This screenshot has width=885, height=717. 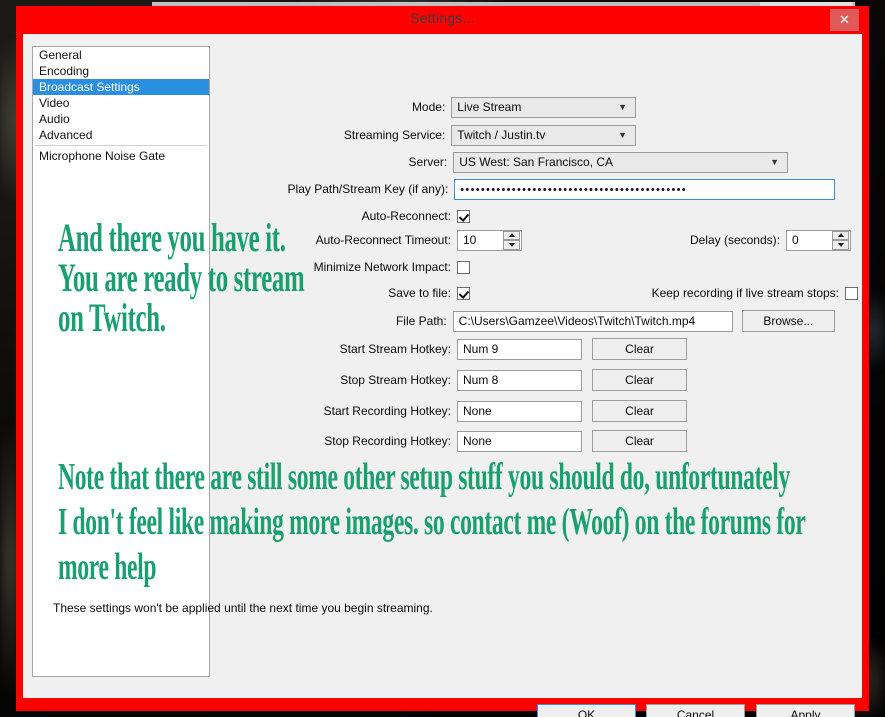 I want to click on apply-button: Apply, so click(x=805, y=710).